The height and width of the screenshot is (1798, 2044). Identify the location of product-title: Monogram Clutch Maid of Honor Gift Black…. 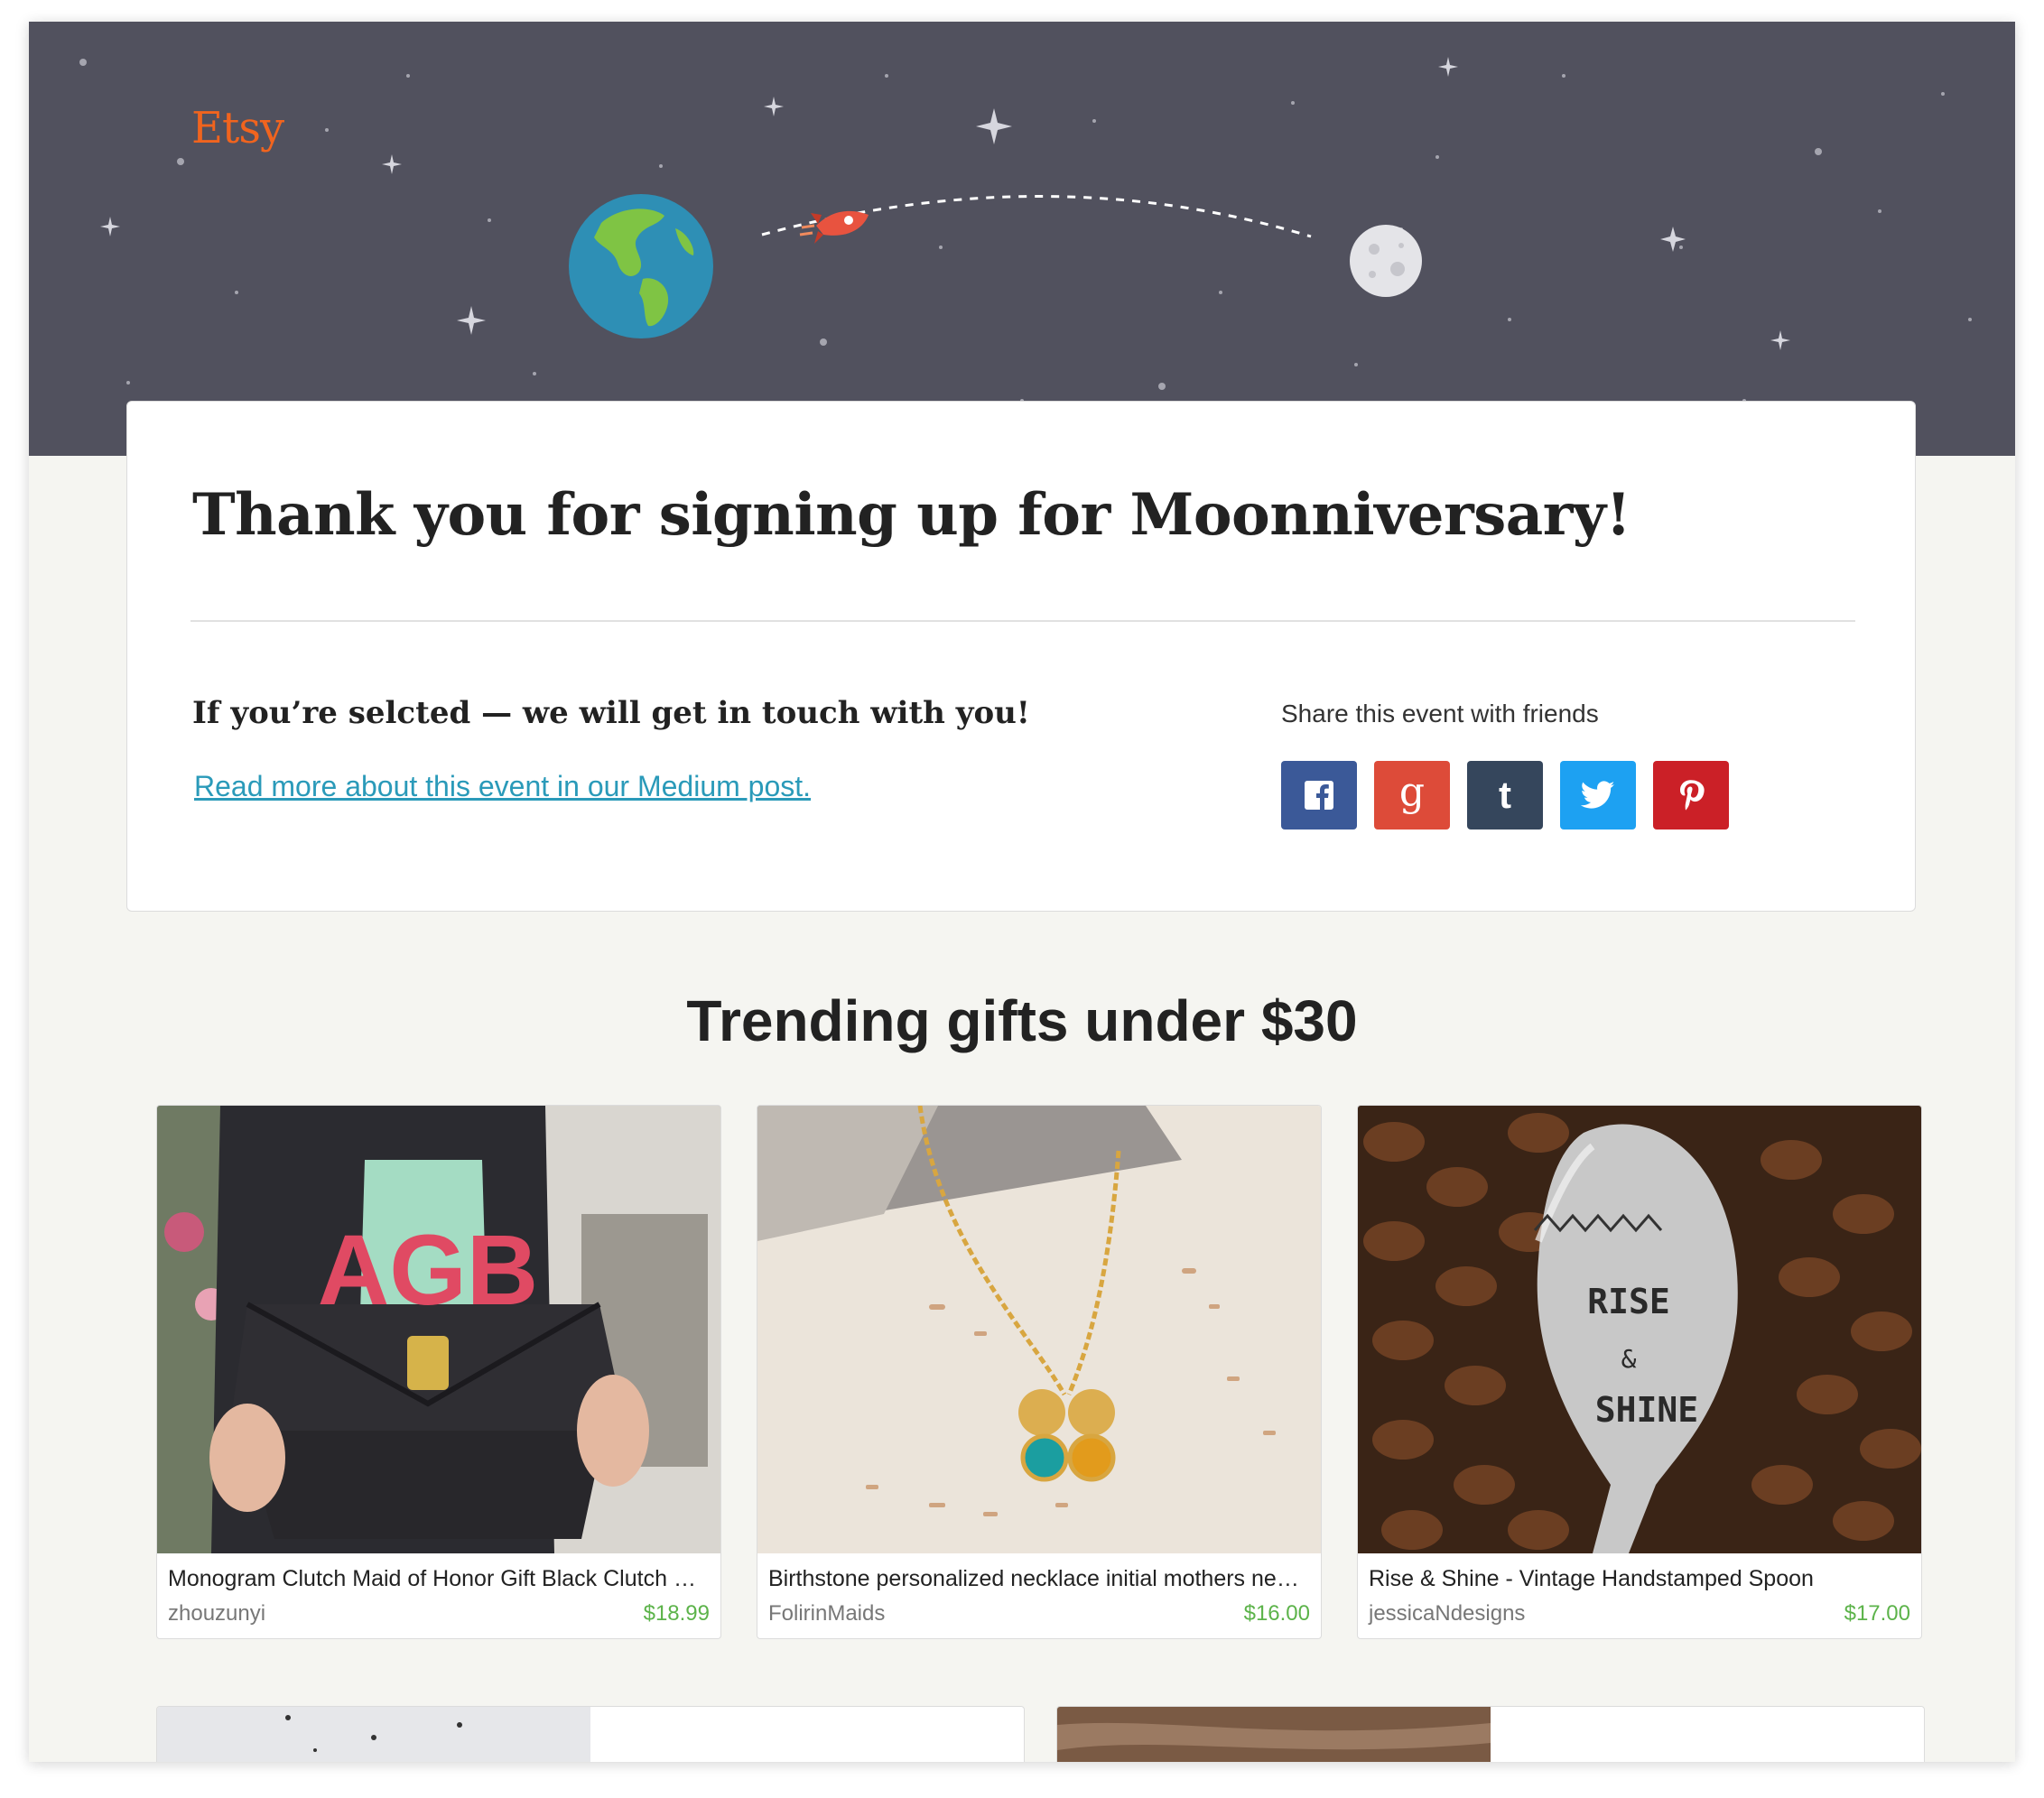
(435, 1579).